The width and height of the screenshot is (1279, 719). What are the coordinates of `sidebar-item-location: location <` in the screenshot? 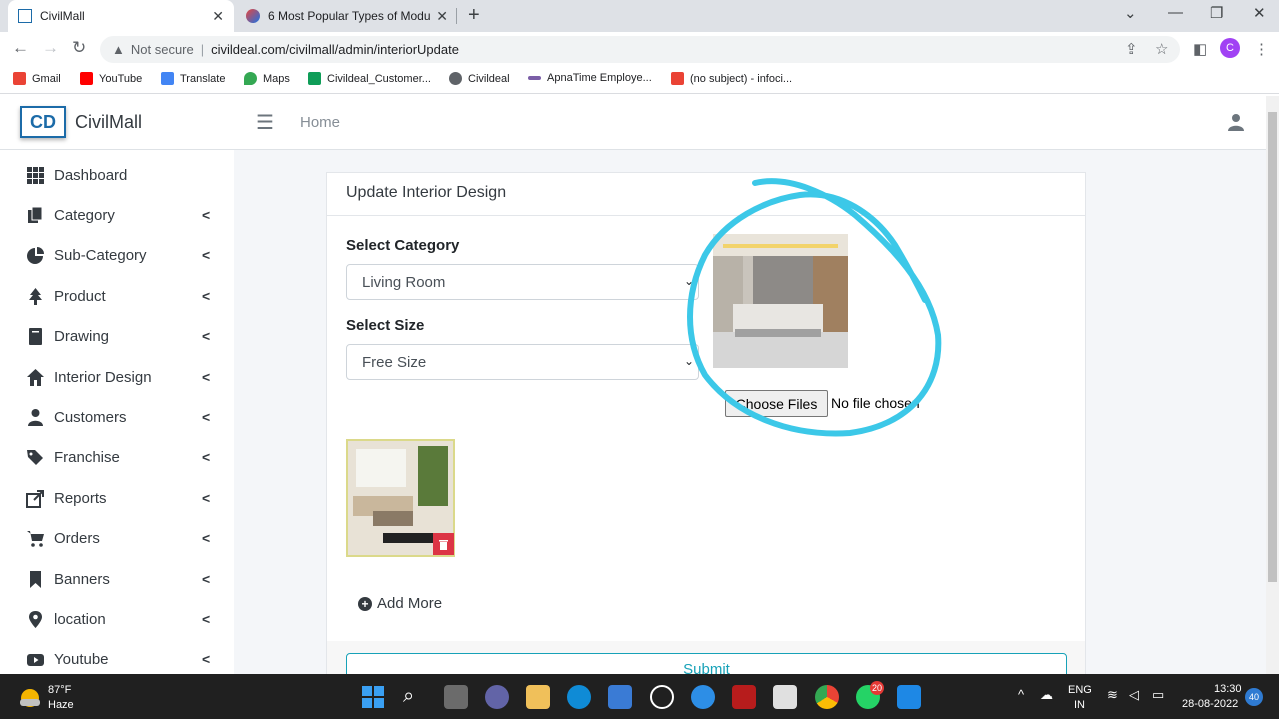 It's located at (117, 619).